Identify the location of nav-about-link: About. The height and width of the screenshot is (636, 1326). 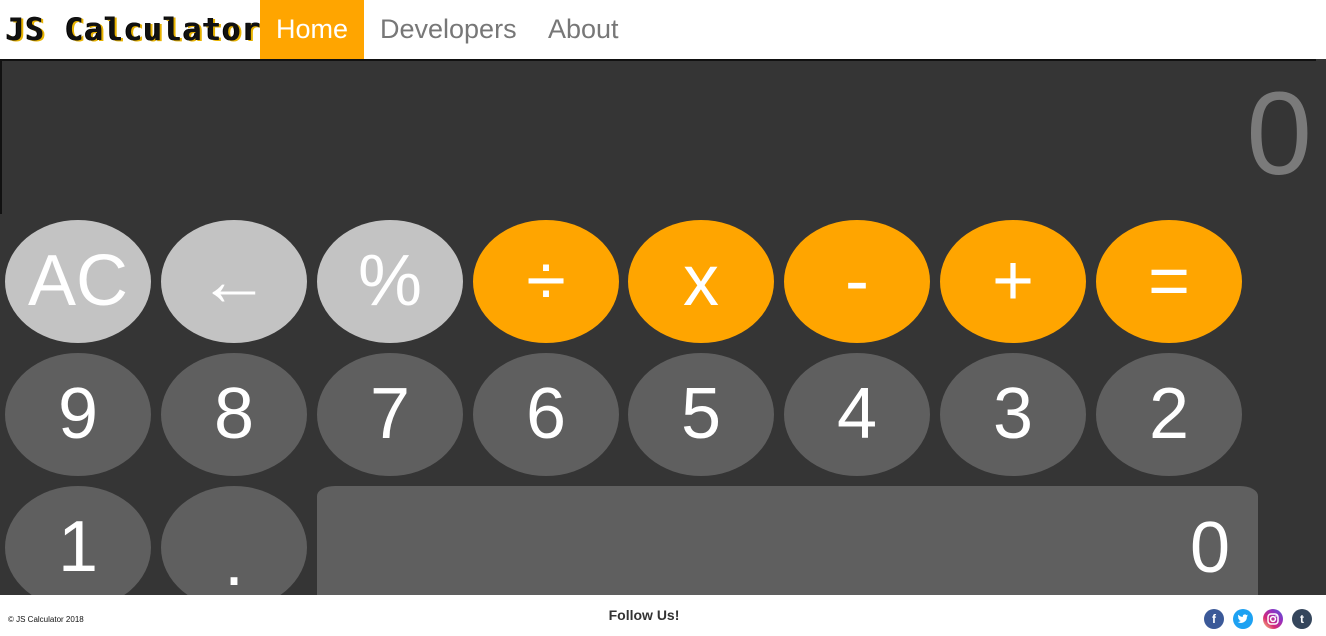
(583, 29).